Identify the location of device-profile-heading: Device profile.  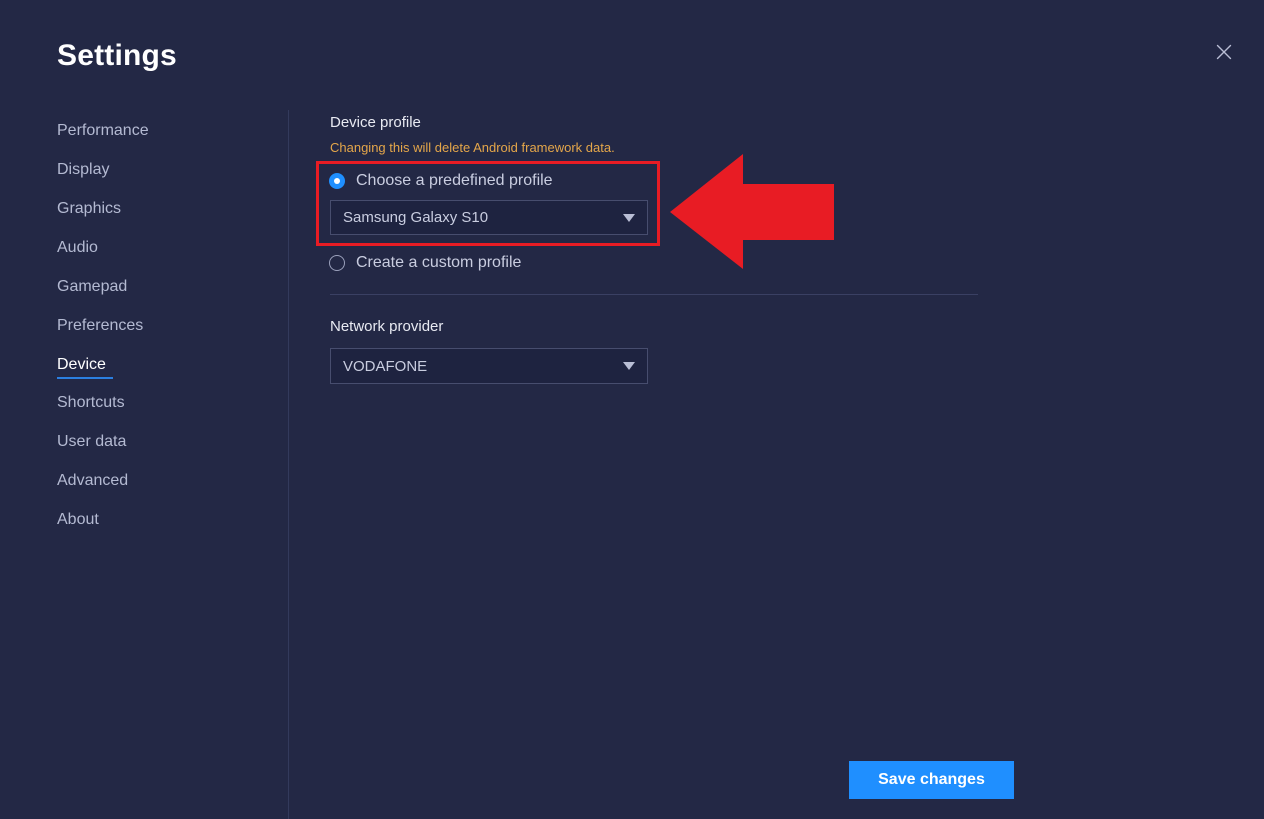
(375, 122).